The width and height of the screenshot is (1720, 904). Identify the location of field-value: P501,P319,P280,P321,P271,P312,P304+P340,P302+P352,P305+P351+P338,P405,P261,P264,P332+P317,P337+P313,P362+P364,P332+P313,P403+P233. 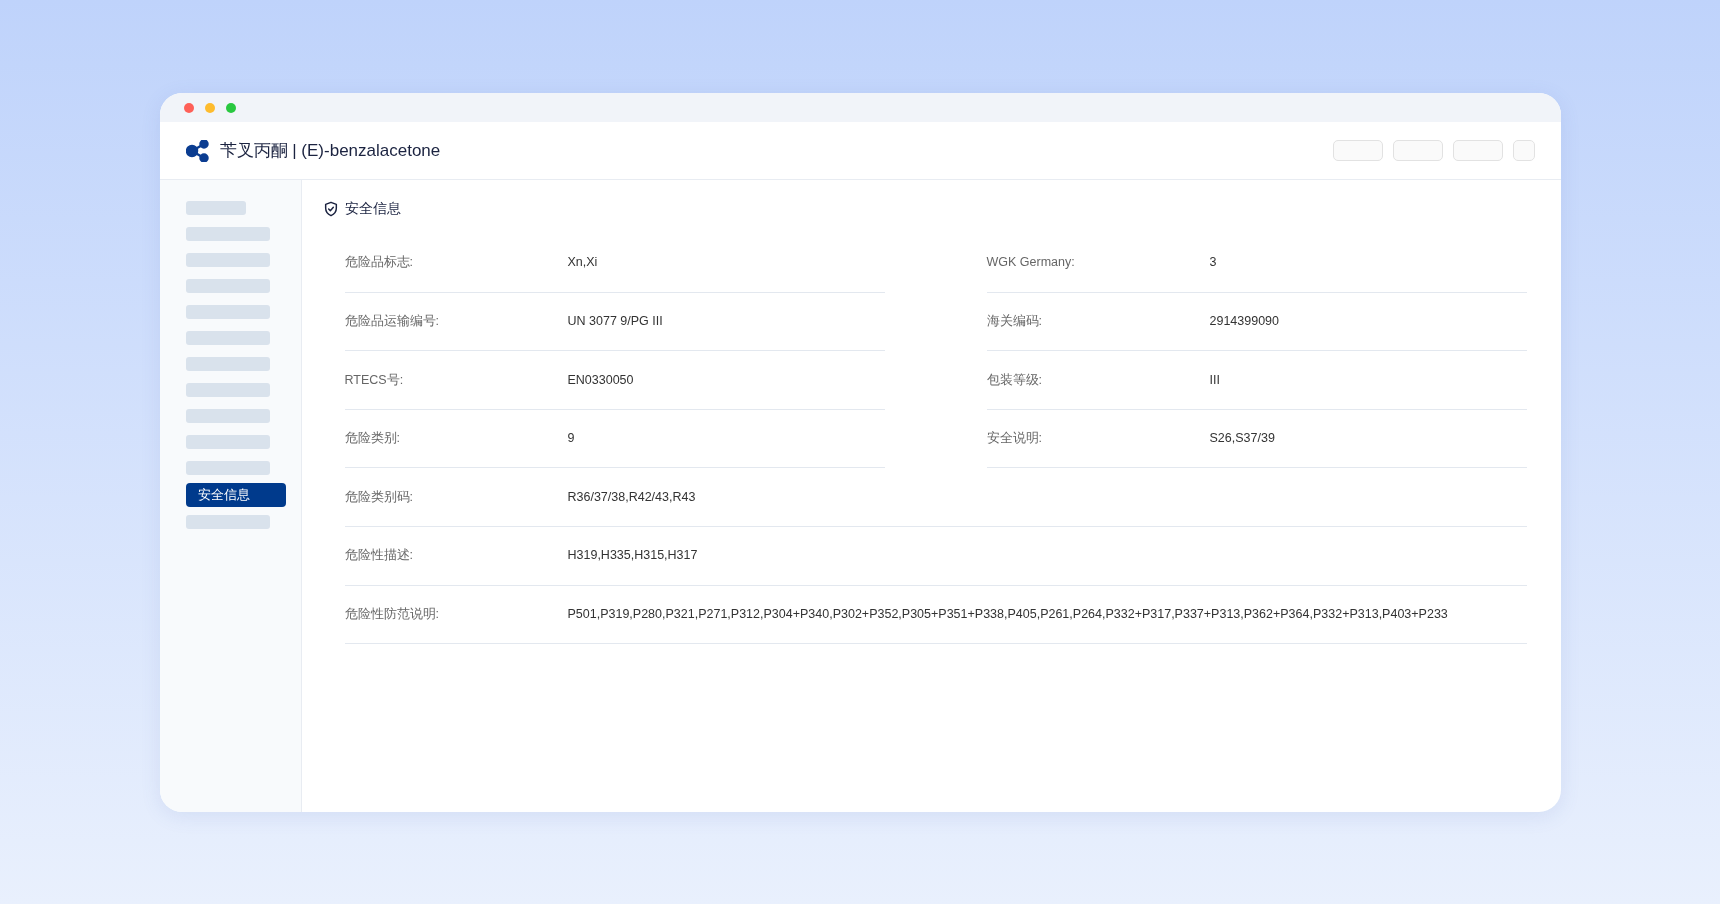
(1007, 614).